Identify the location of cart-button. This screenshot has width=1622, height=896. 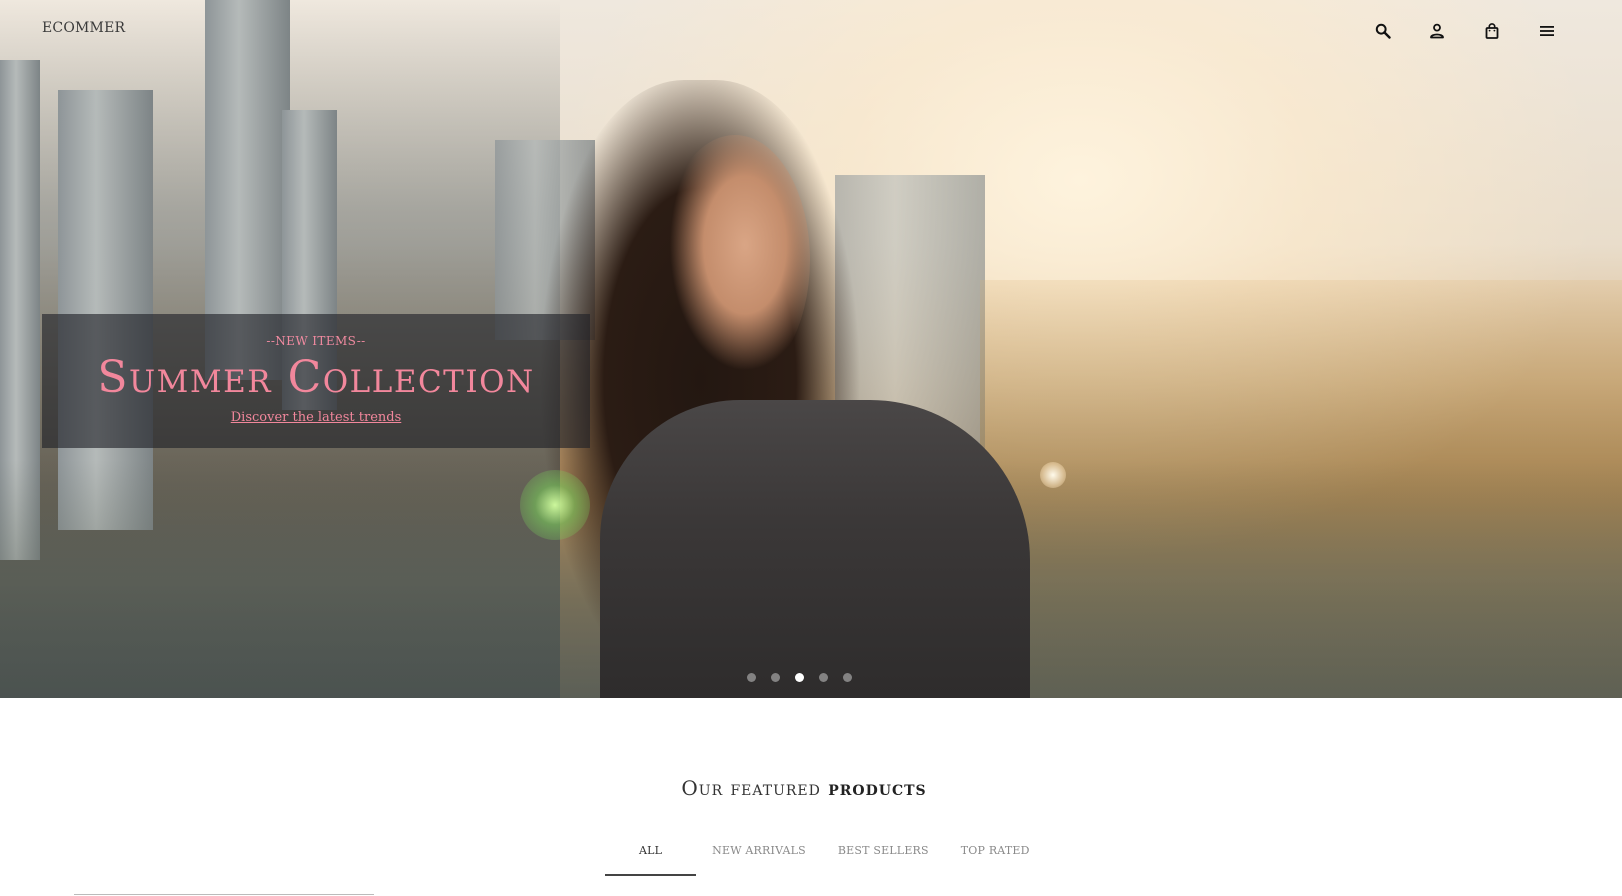
(1492, 31).